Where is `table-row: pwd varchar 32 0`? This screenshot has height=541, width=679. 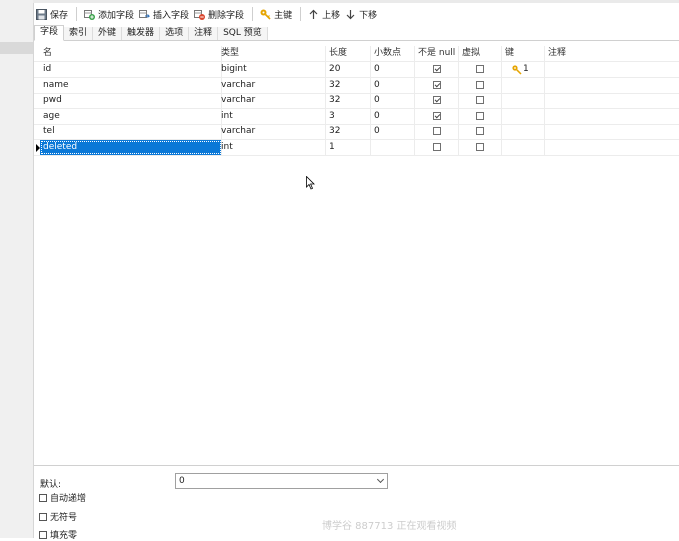 table-row: pwd varchar 32 0 is located at coordinates (356, 101).